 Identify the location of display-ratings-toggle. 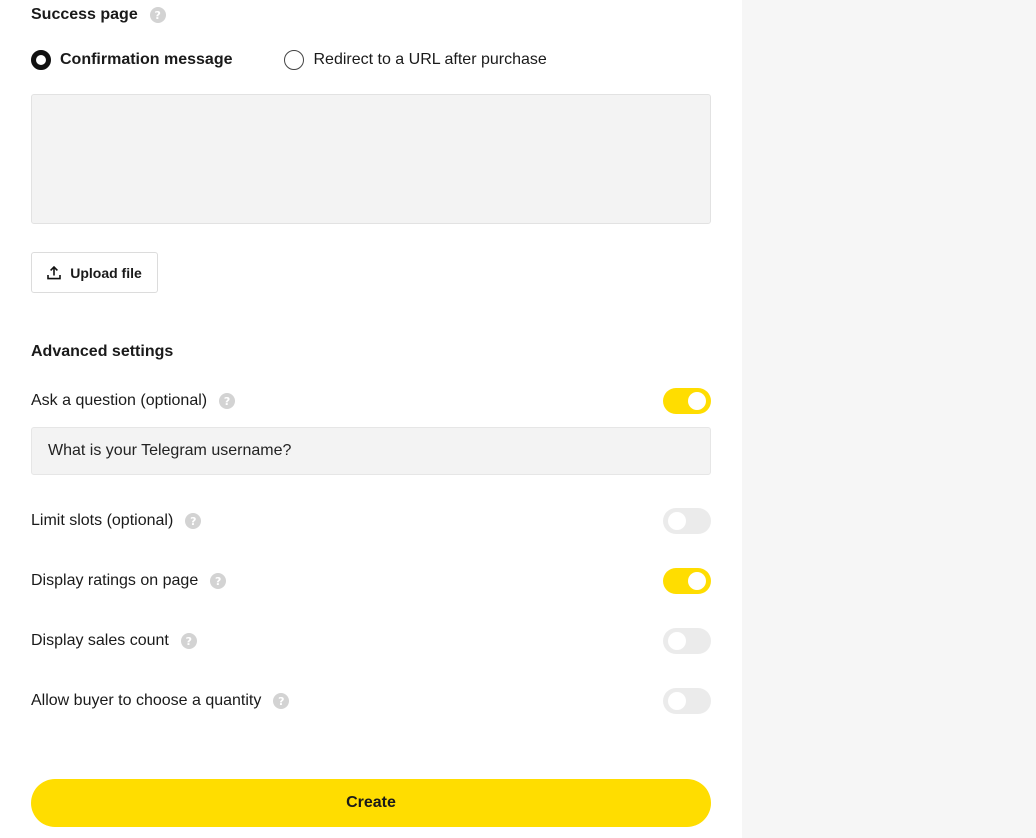
(687, 581).